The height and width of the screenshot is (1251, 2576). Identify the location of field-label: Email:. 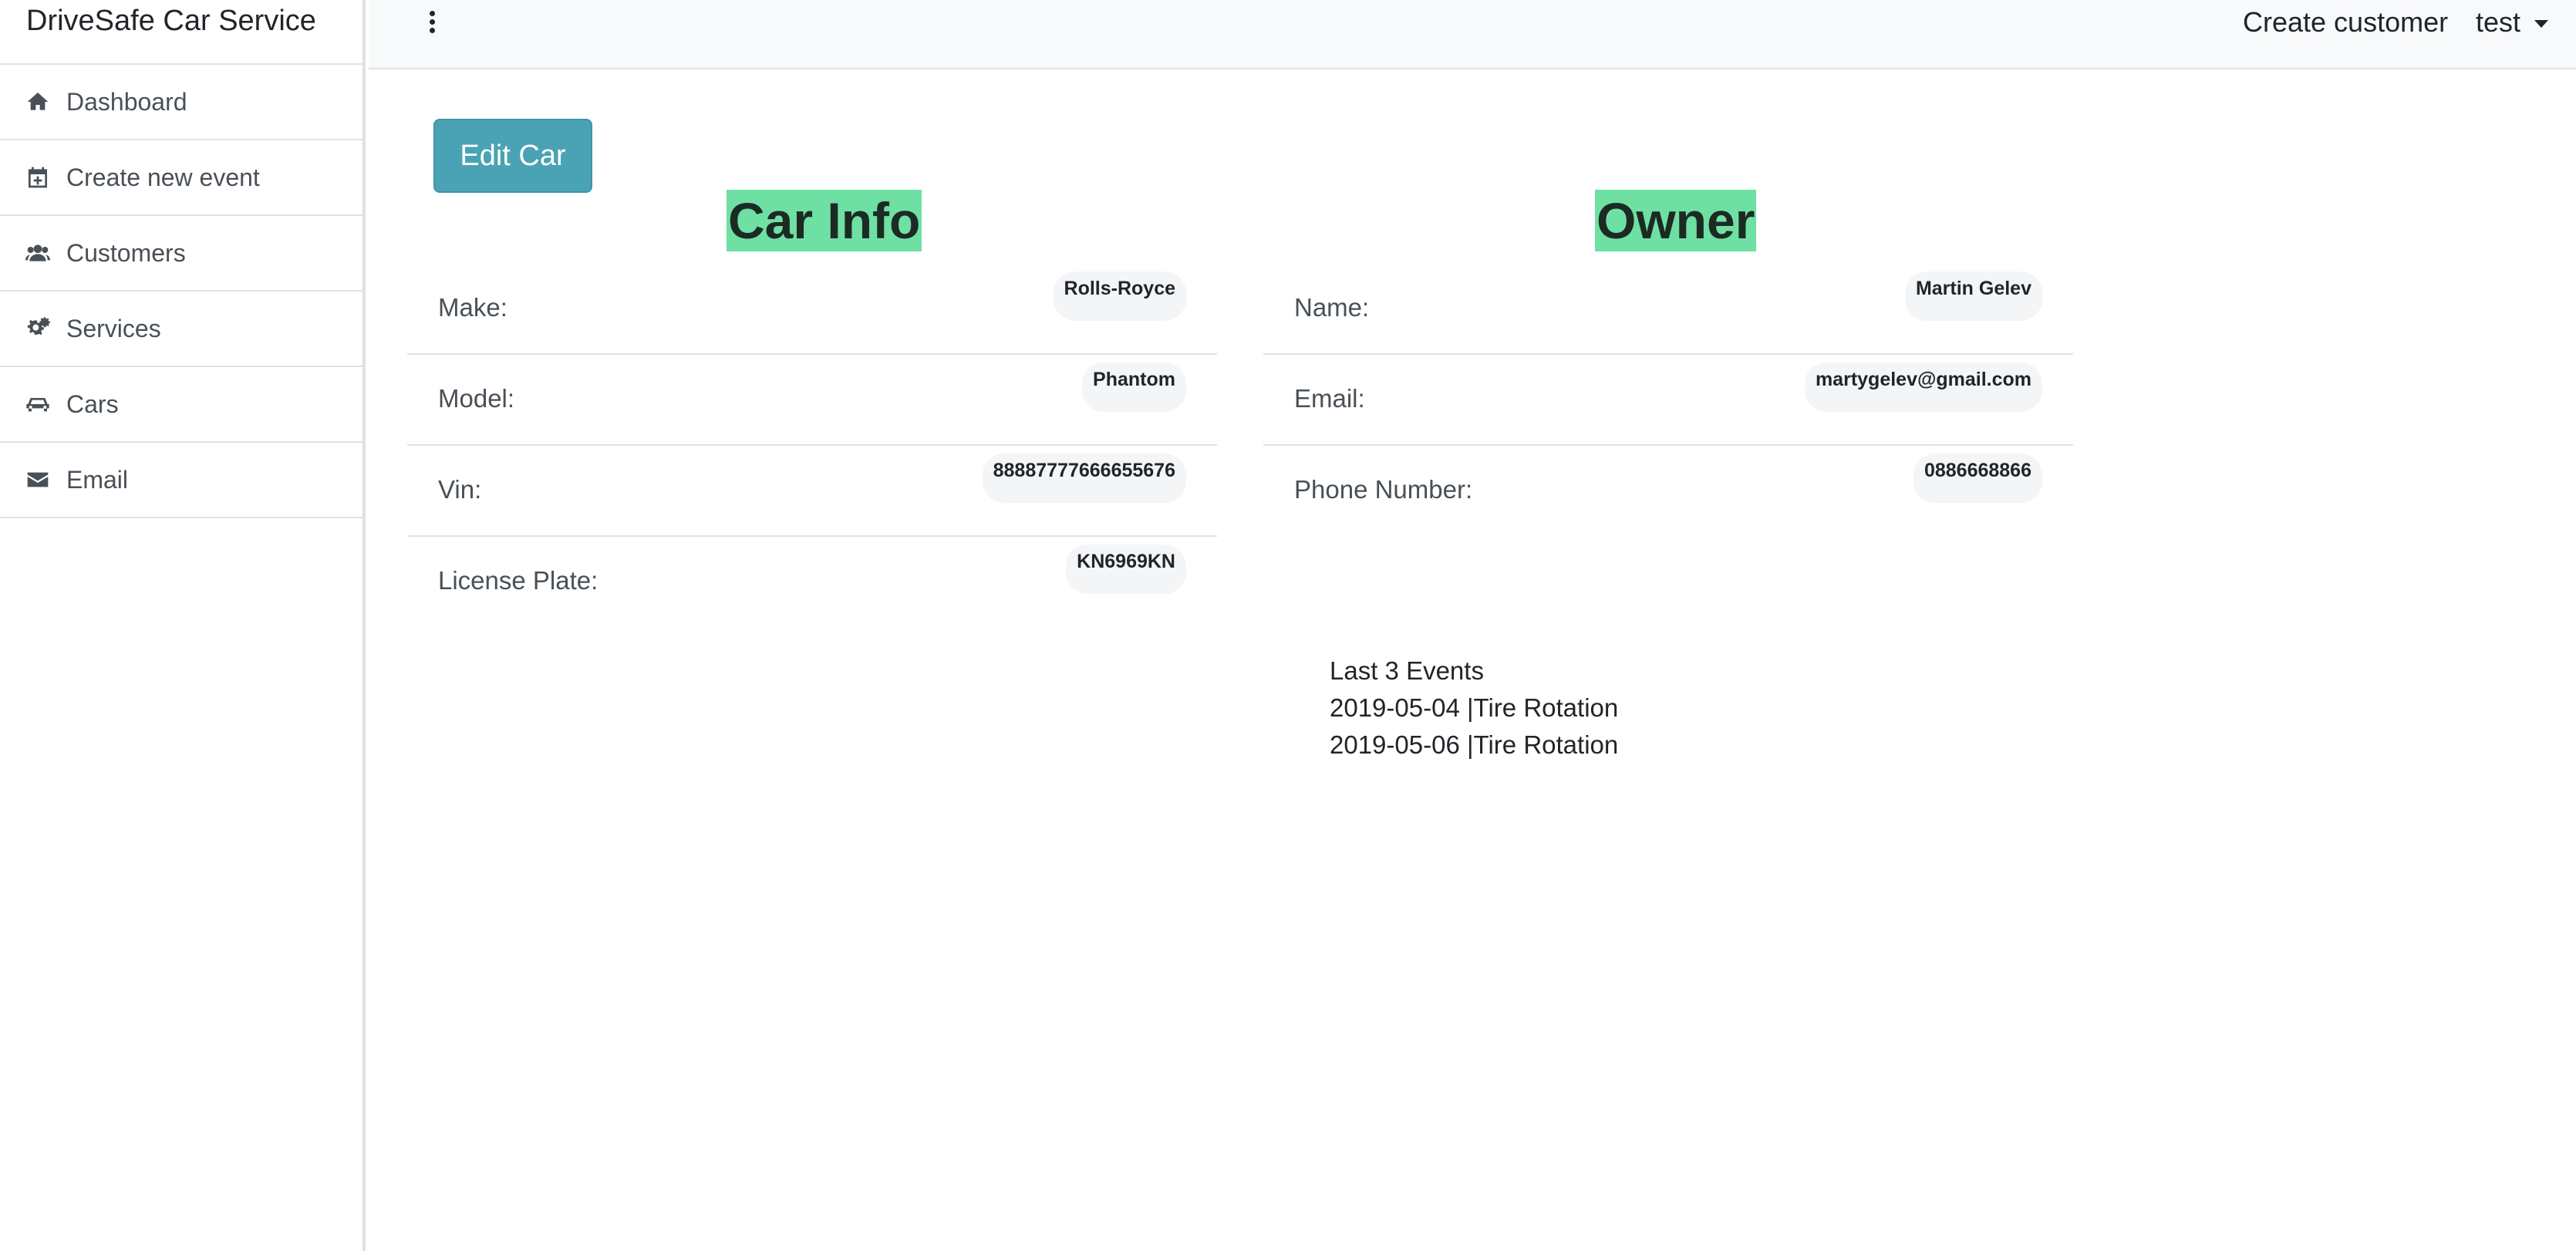
(1329, 399).